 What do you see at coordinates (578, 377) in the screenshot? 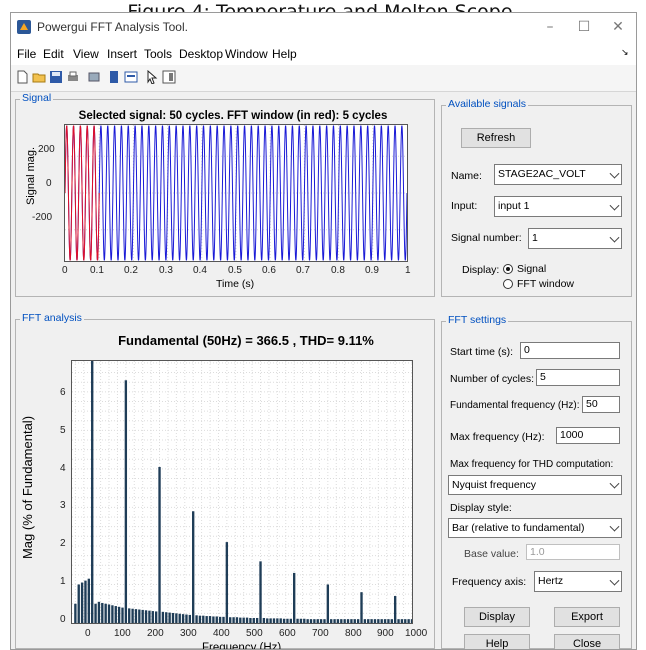
I see `cycles-input: 5` at bounding box center [578, 377].